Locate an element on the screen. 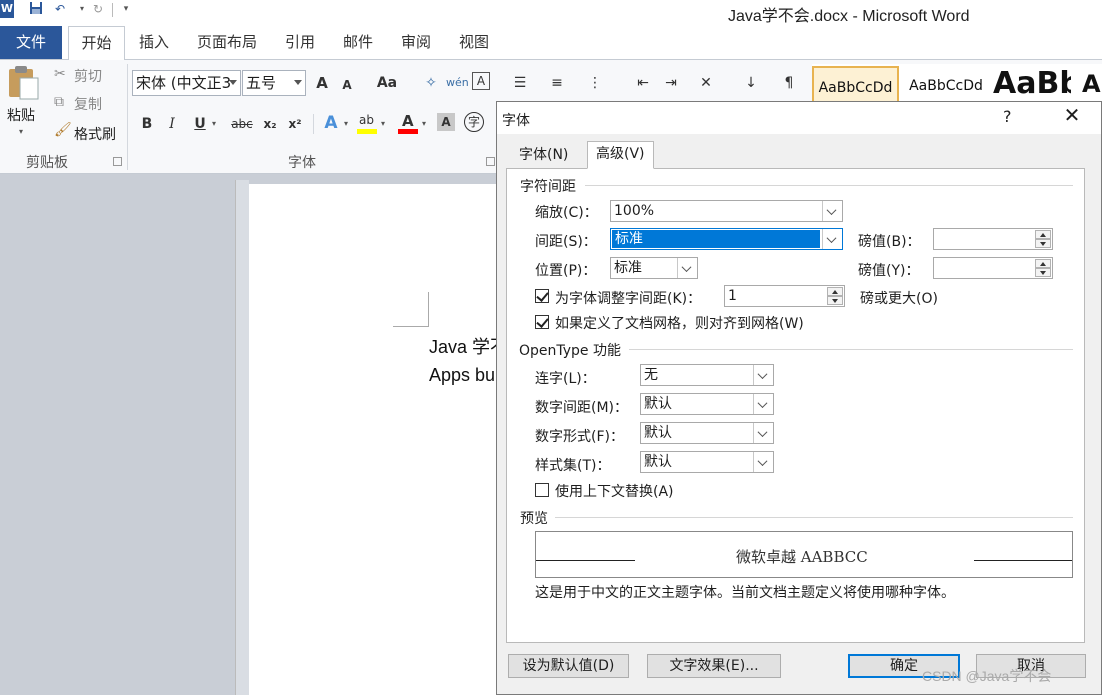 The width and height of the screenshot is (1102, 695). numbering-icon: ≡ is located at coordinates (557, 83).